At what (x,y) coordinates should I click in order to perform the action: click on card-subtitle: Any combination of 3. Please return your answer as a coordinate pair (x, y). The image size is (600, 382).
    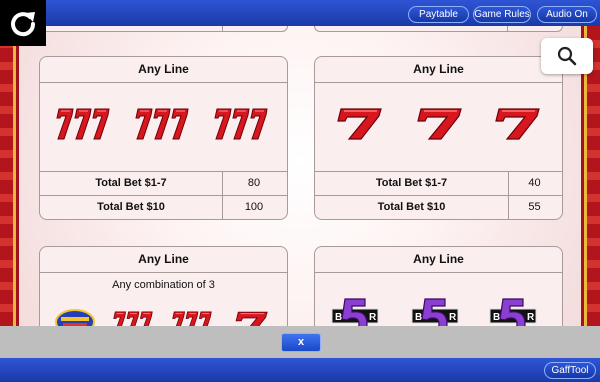
    Looking at the image, I should click on (163, 285).